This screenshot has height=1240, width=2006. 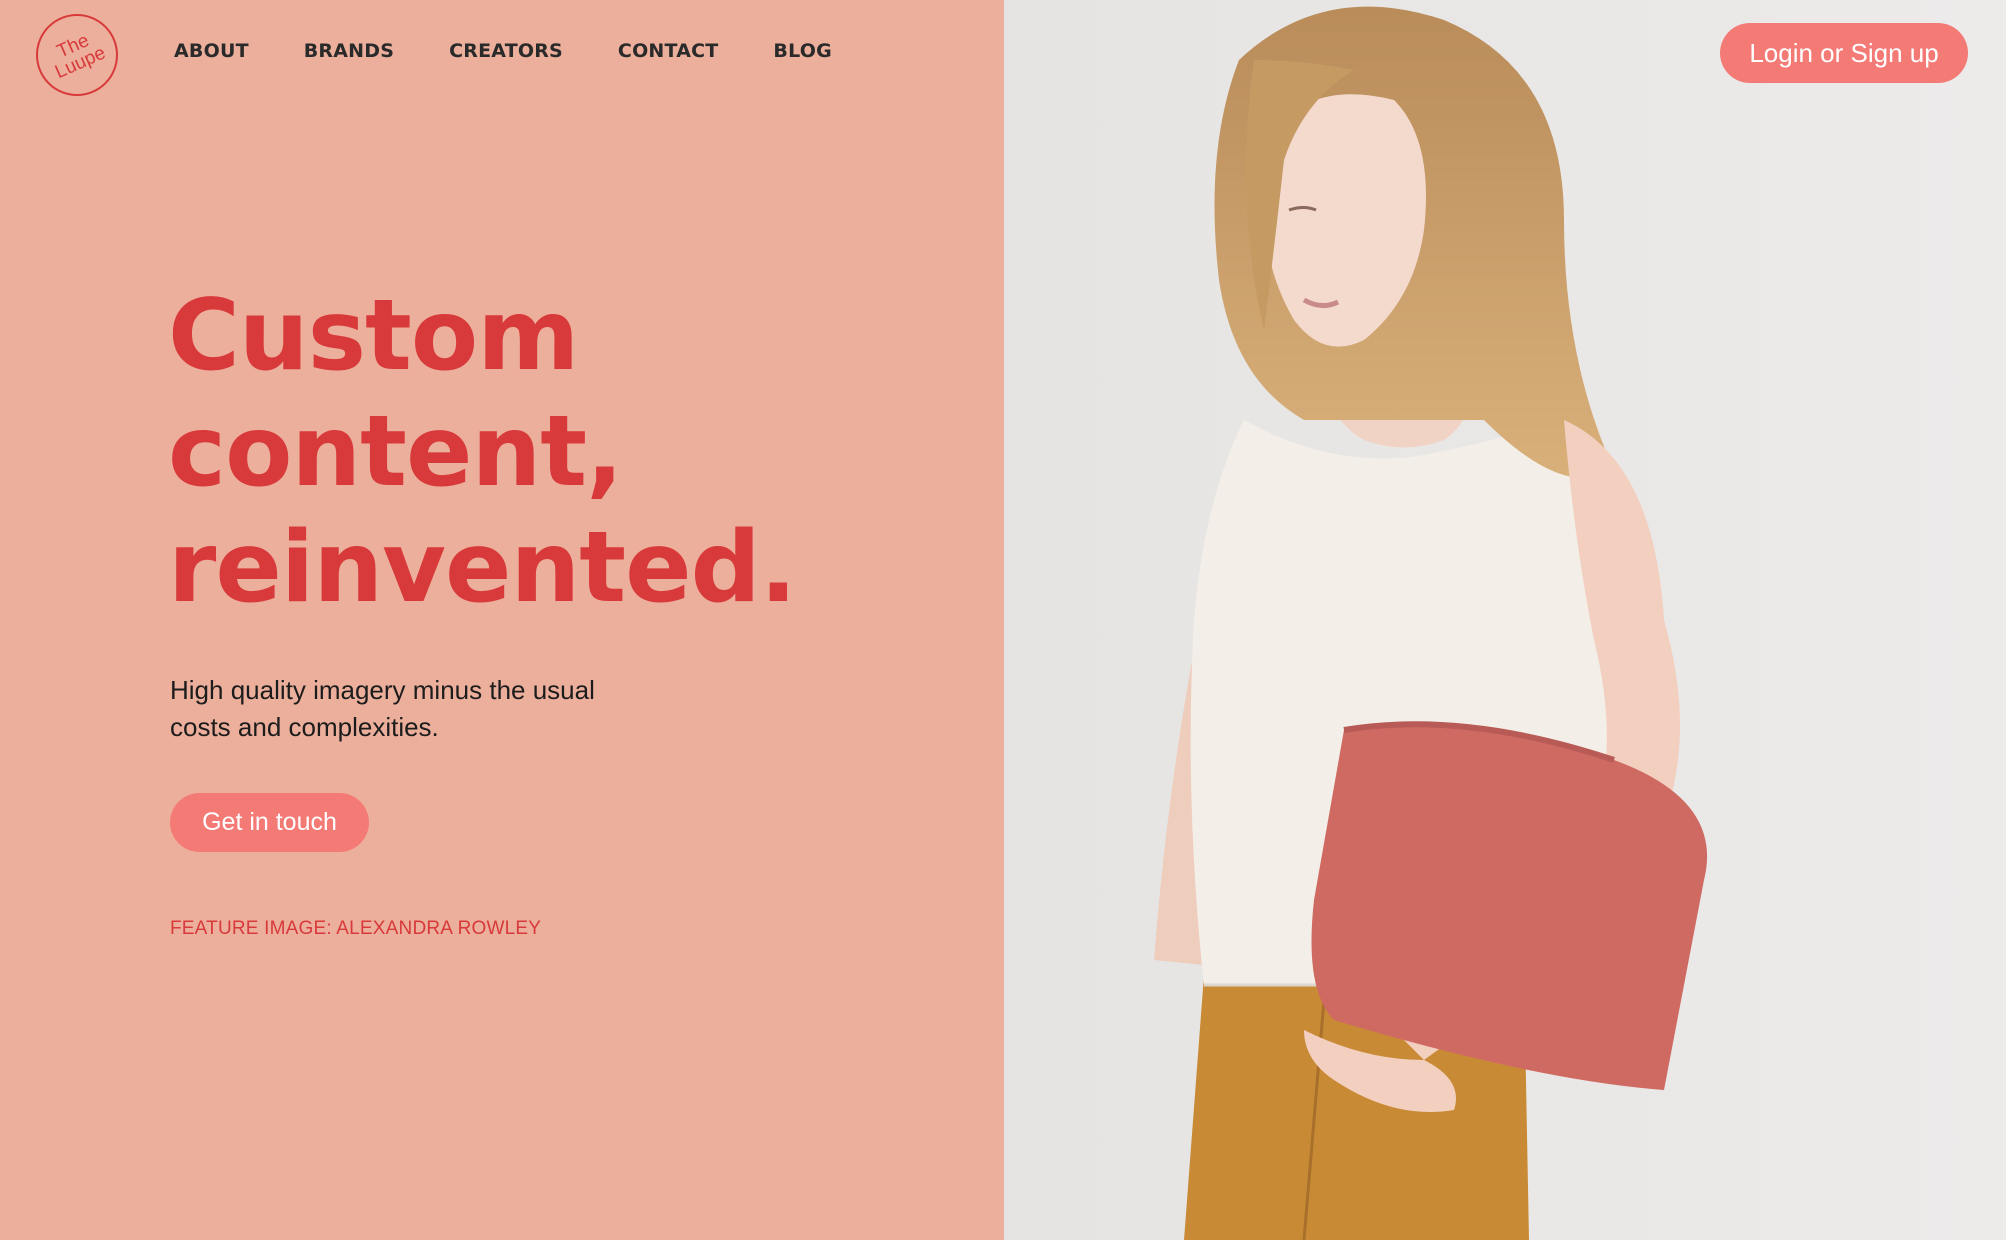 What do you see at coordinates (1844, 53) in the screenshot?
I see `login-signup-button: Login or Sign up` at bounding box center [1844, 53].